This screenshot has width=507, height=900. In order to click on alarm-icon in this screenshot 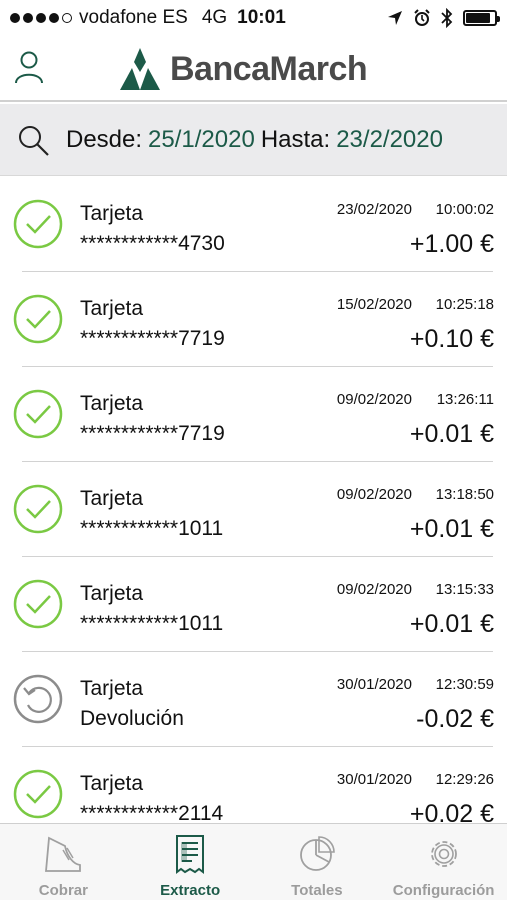, I will do `click(422, 17)`.